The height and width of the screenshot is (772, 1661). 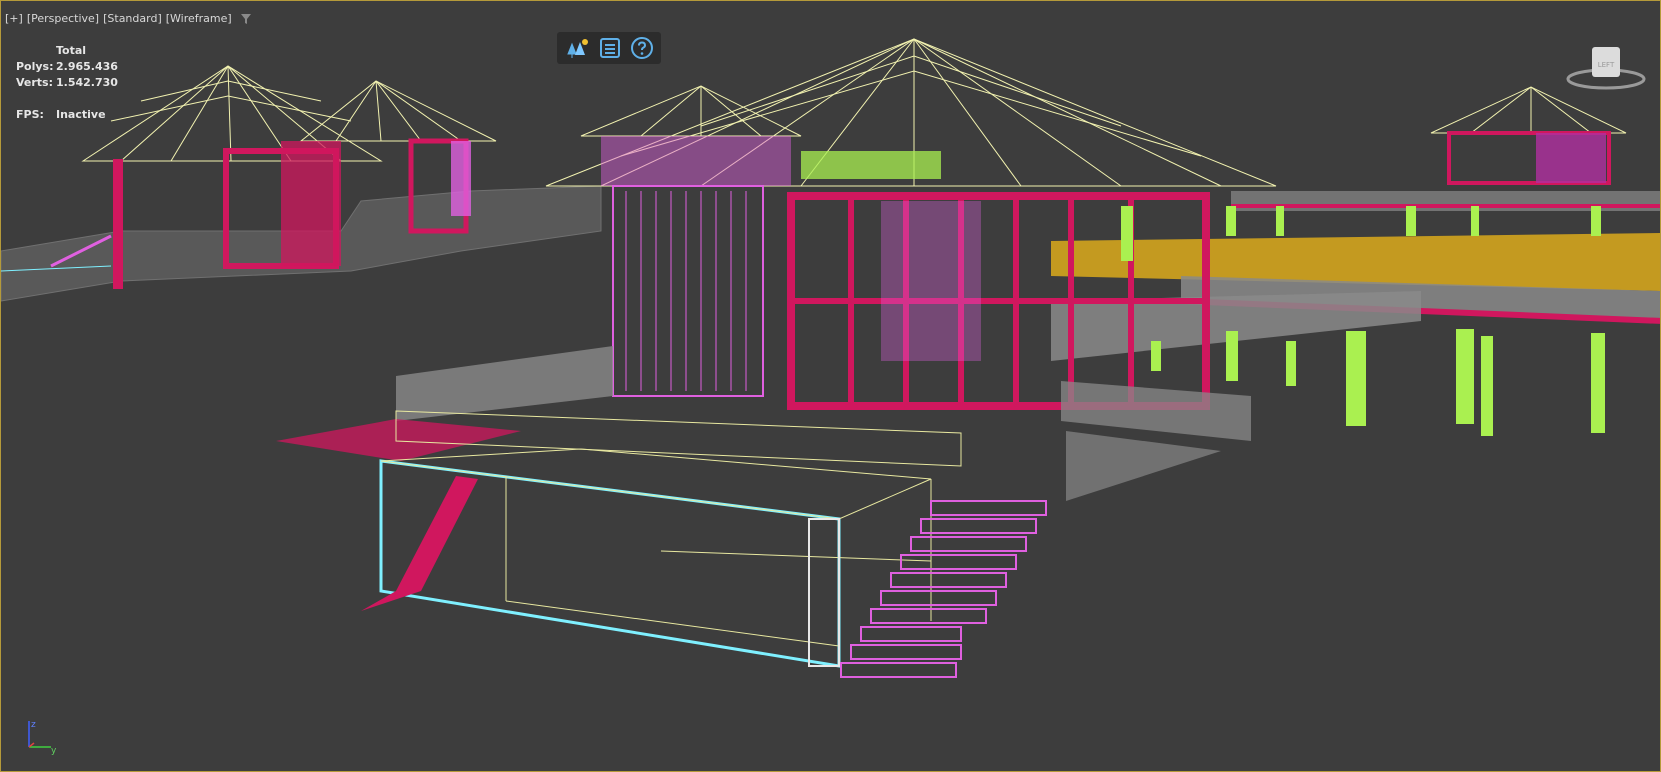 I want to click on pool, so click(x=619, y=539).